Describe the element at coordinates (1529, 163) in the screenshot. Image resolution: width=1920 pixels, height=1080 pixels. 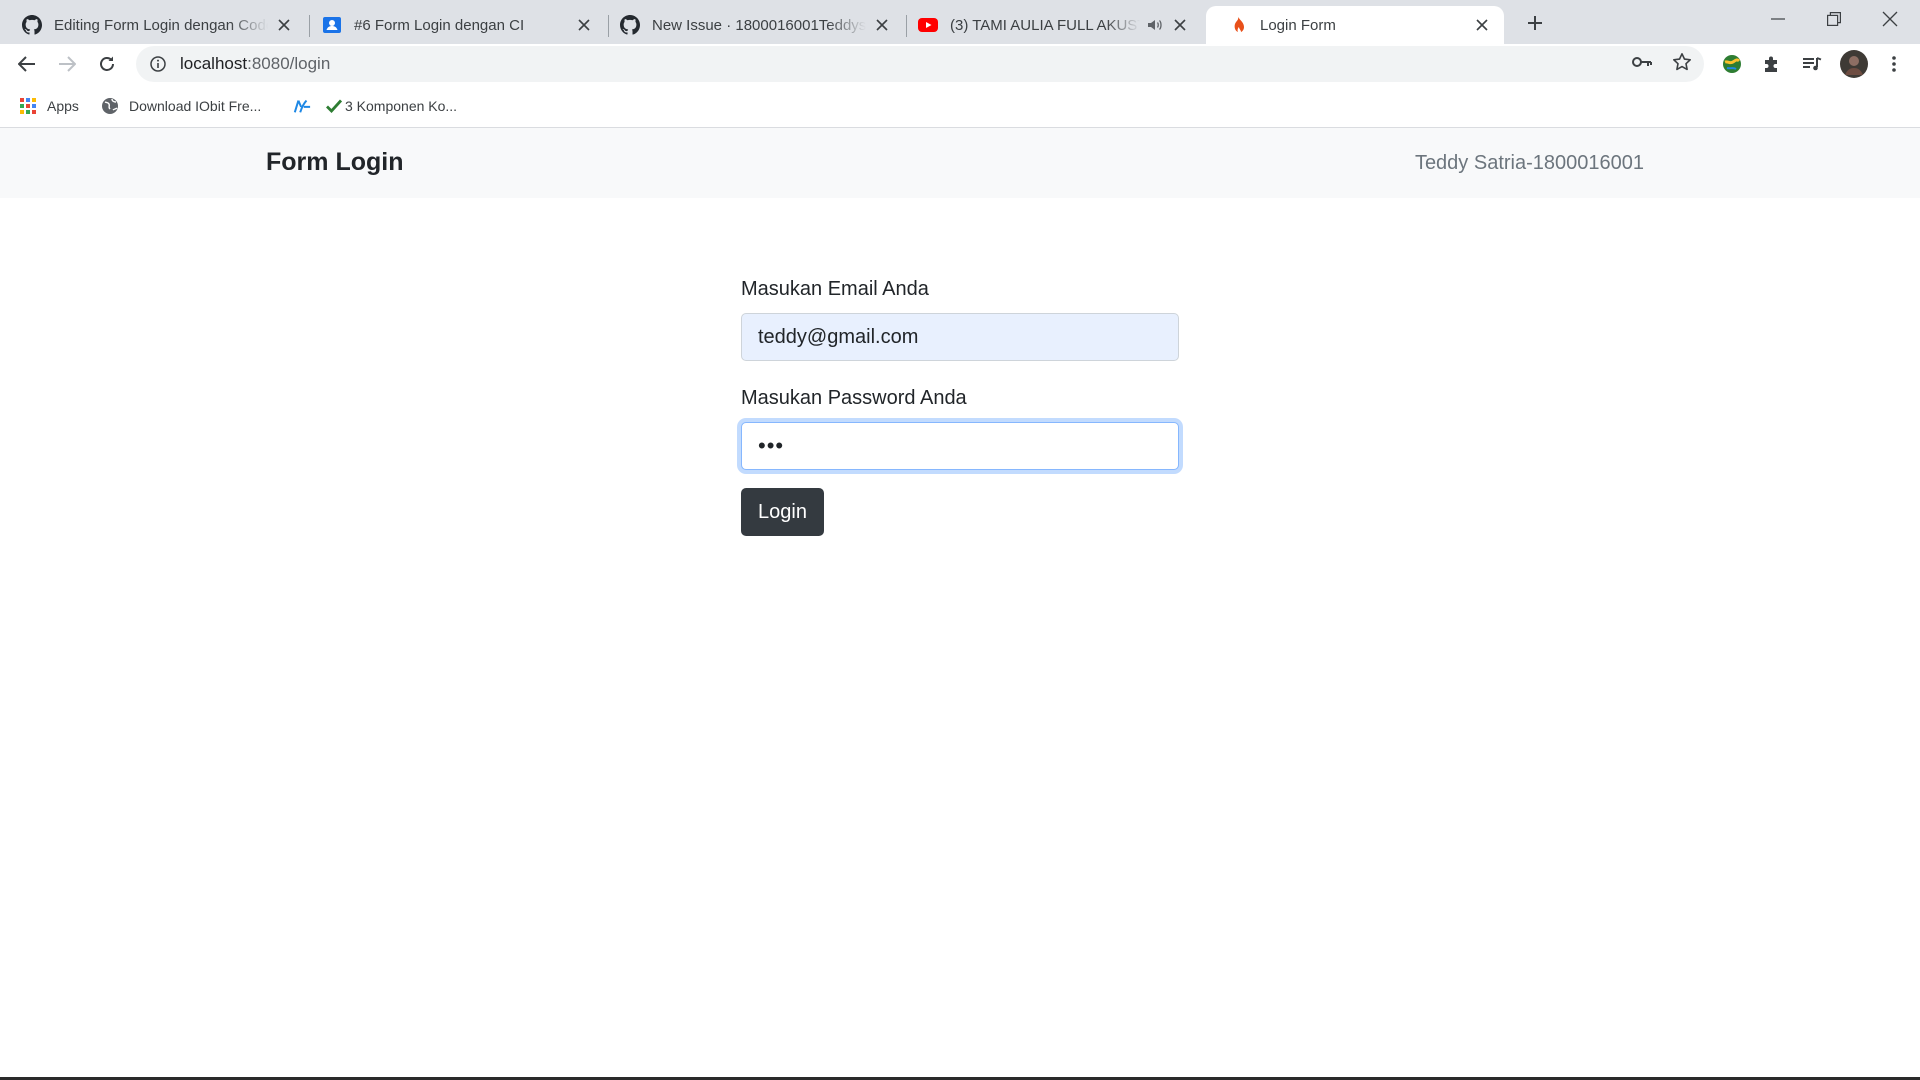
I see `navbar-user-text: Teddy Satria-1800016001` at that location.